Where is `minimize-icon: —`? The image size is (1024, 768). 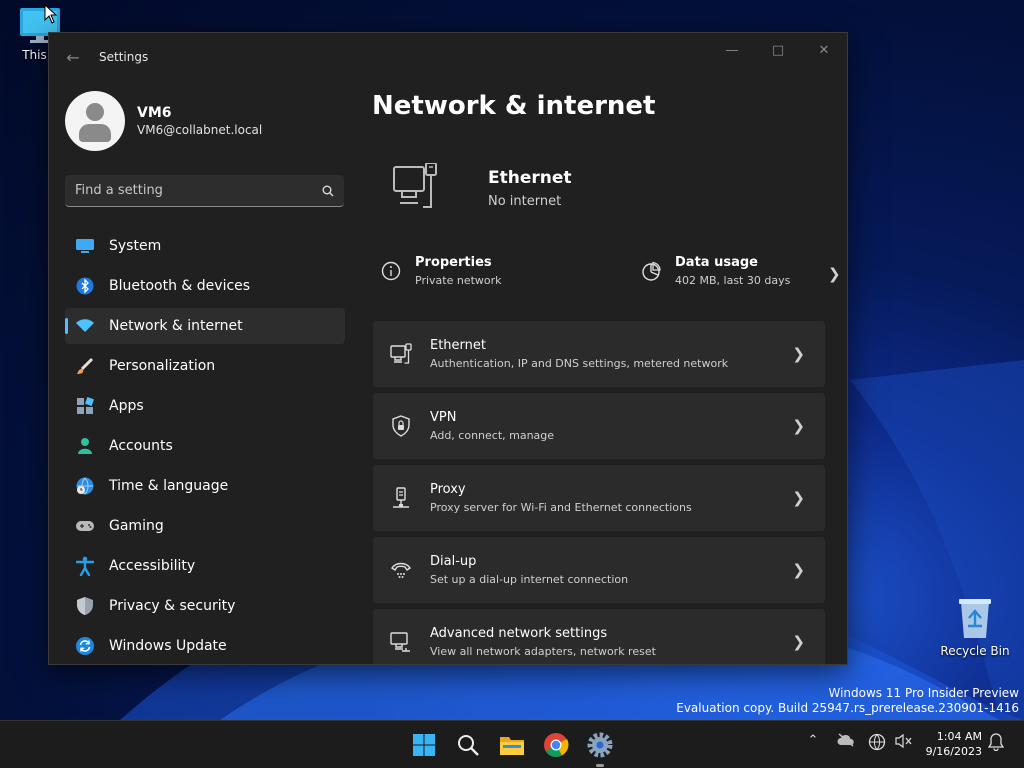 minimize-icon: — is located at coordinates (732, 50).